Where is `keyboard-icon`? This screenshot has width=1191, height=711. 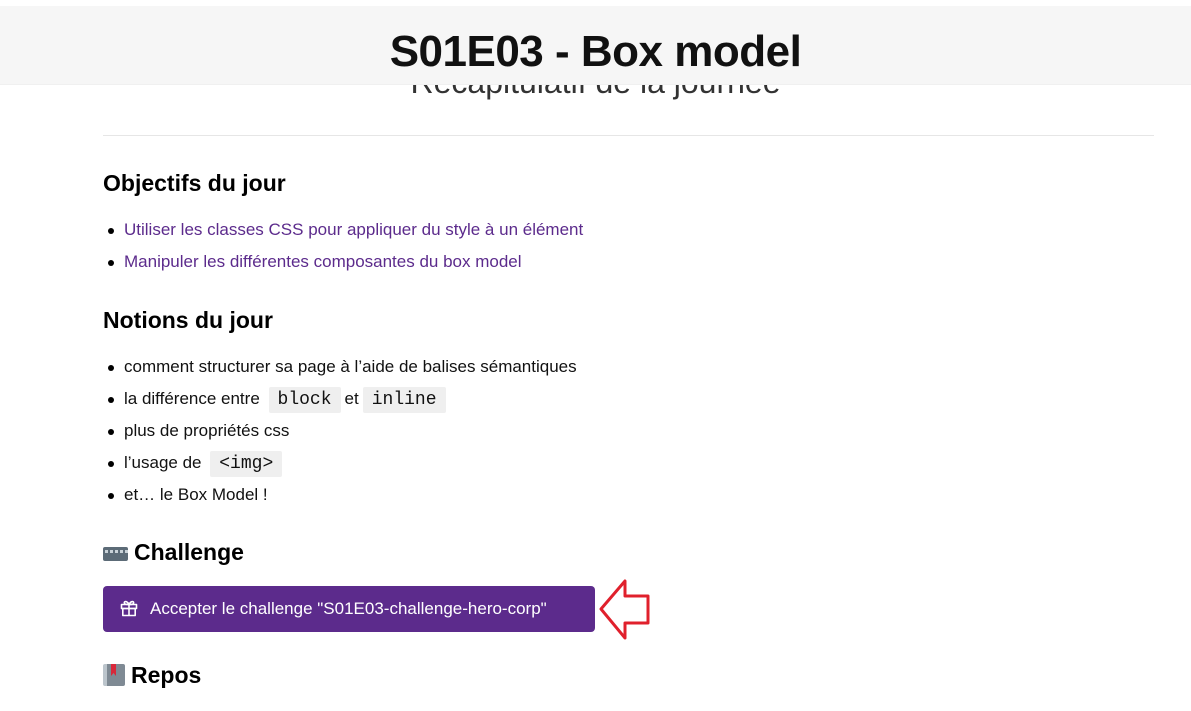 keyboard-icon is located at coordinates (115, 554).